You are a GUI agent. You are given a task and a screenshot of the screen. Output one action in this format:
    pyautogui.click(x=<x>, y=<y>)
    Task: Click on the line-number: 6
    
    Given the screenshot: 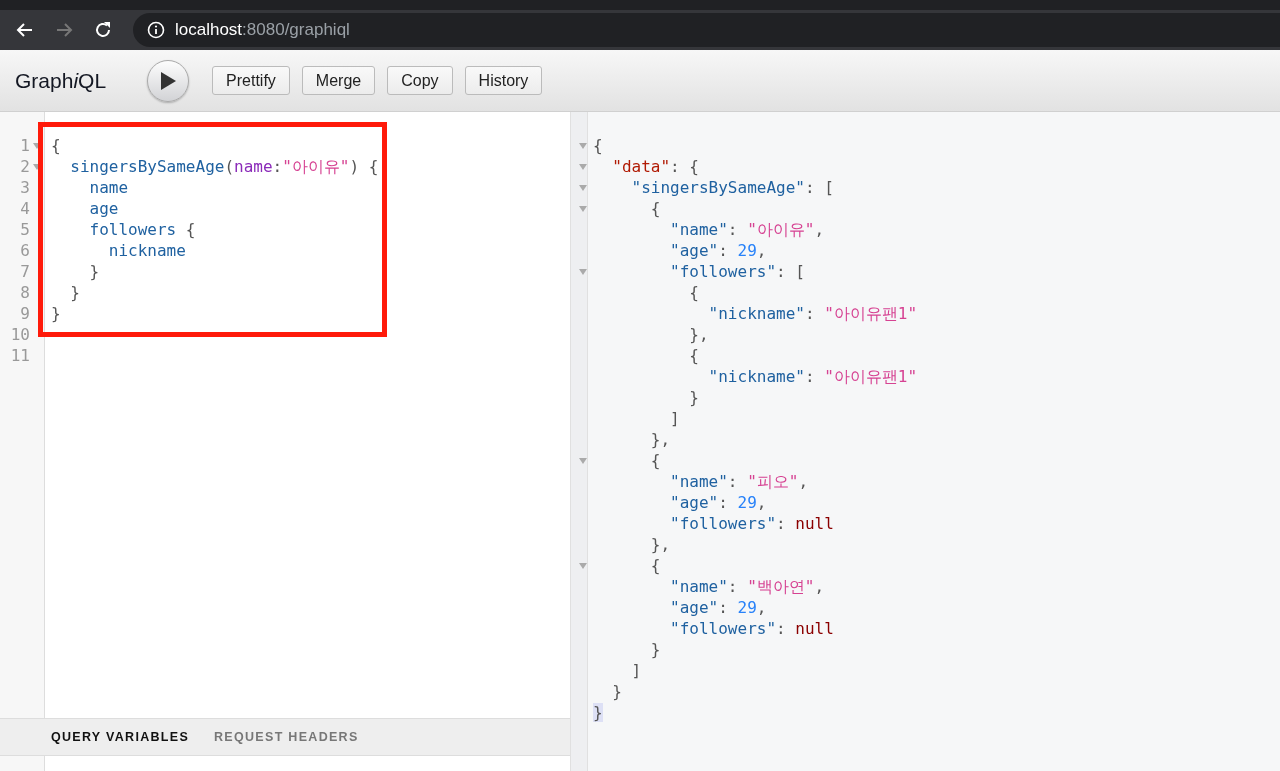 What is the action you would take?
    pyautogui.click(x=24, y=250)
    